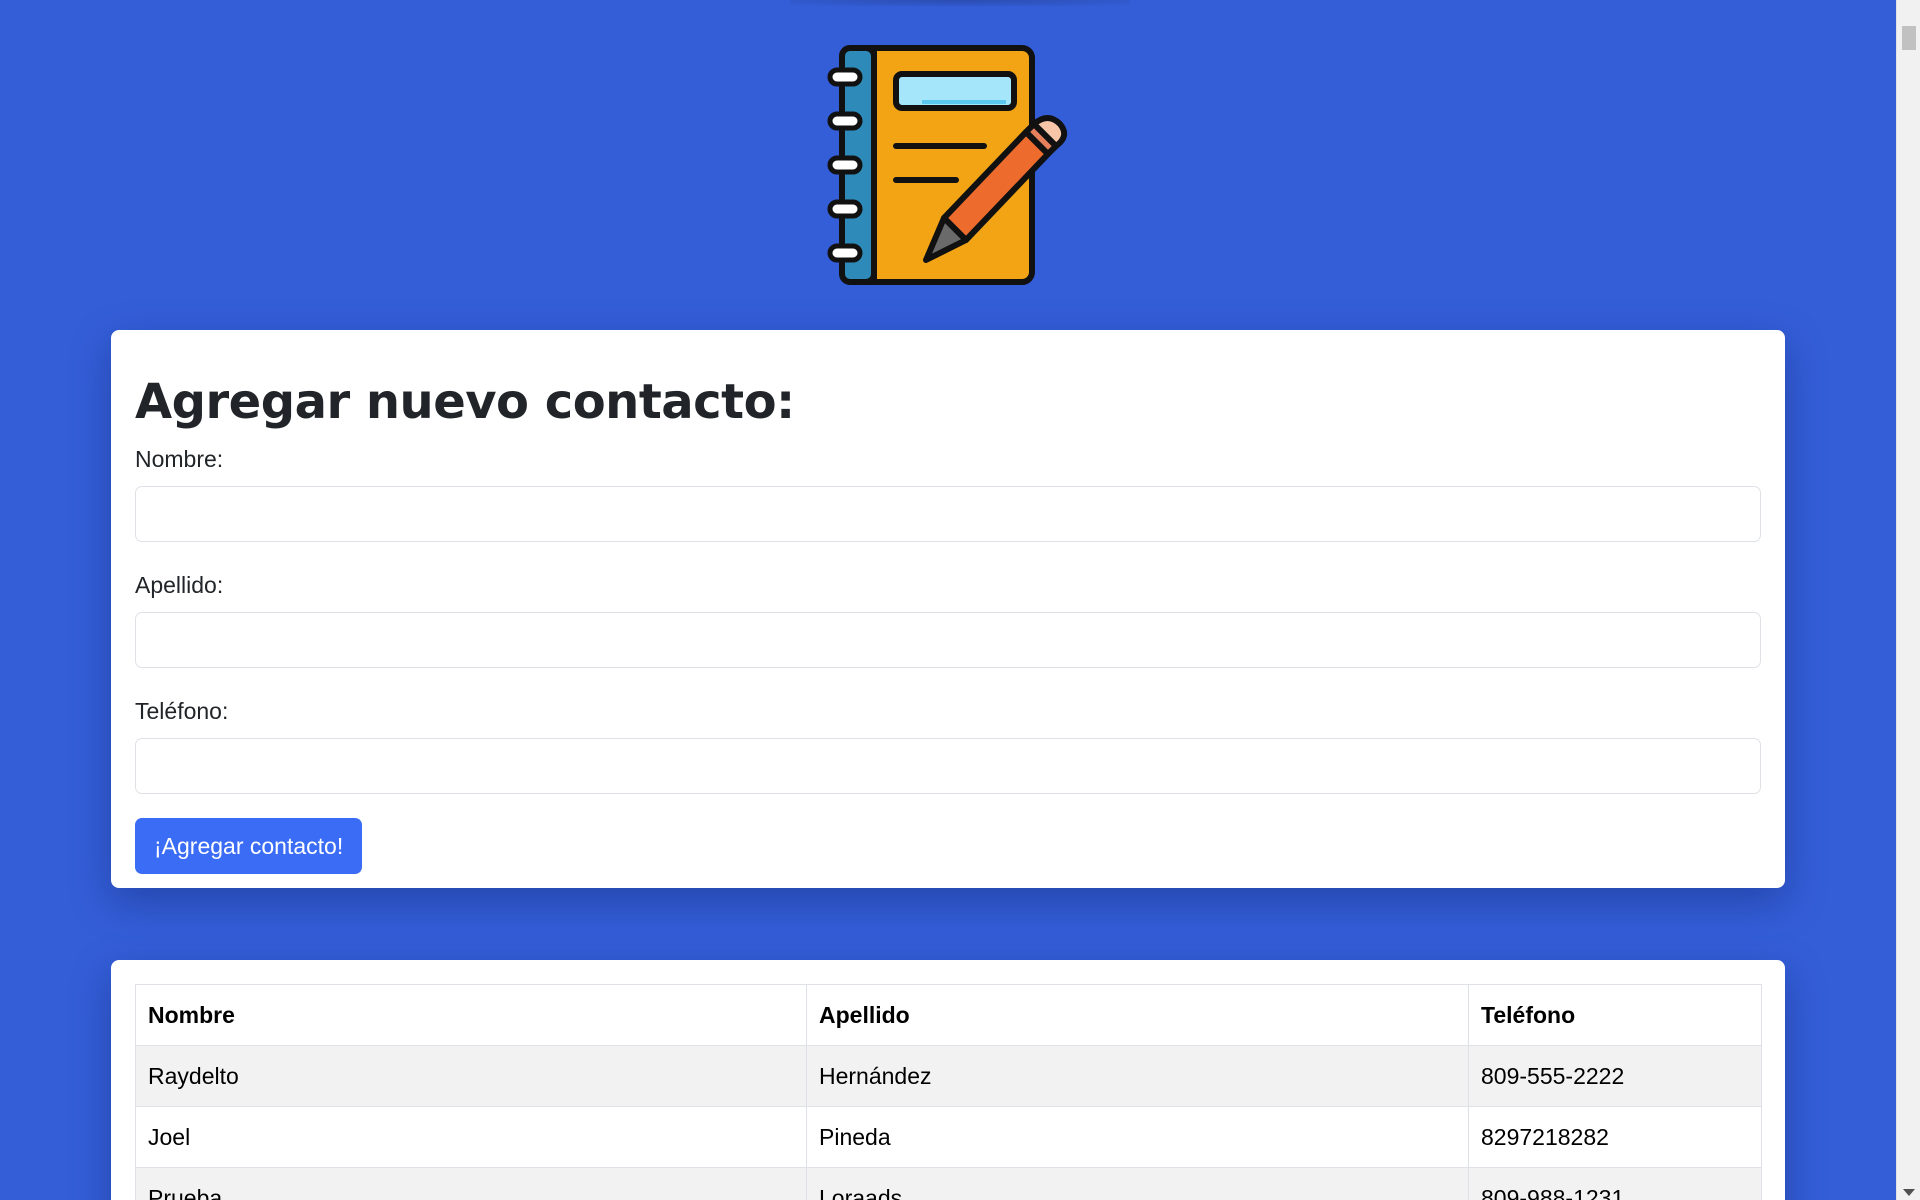 This screenshot has height=1200, width=1920. What do you see at coordinates (471, 1137) in the screenshot?
I see `cell-nombre: Joel` at bounding box center [471, 1137].